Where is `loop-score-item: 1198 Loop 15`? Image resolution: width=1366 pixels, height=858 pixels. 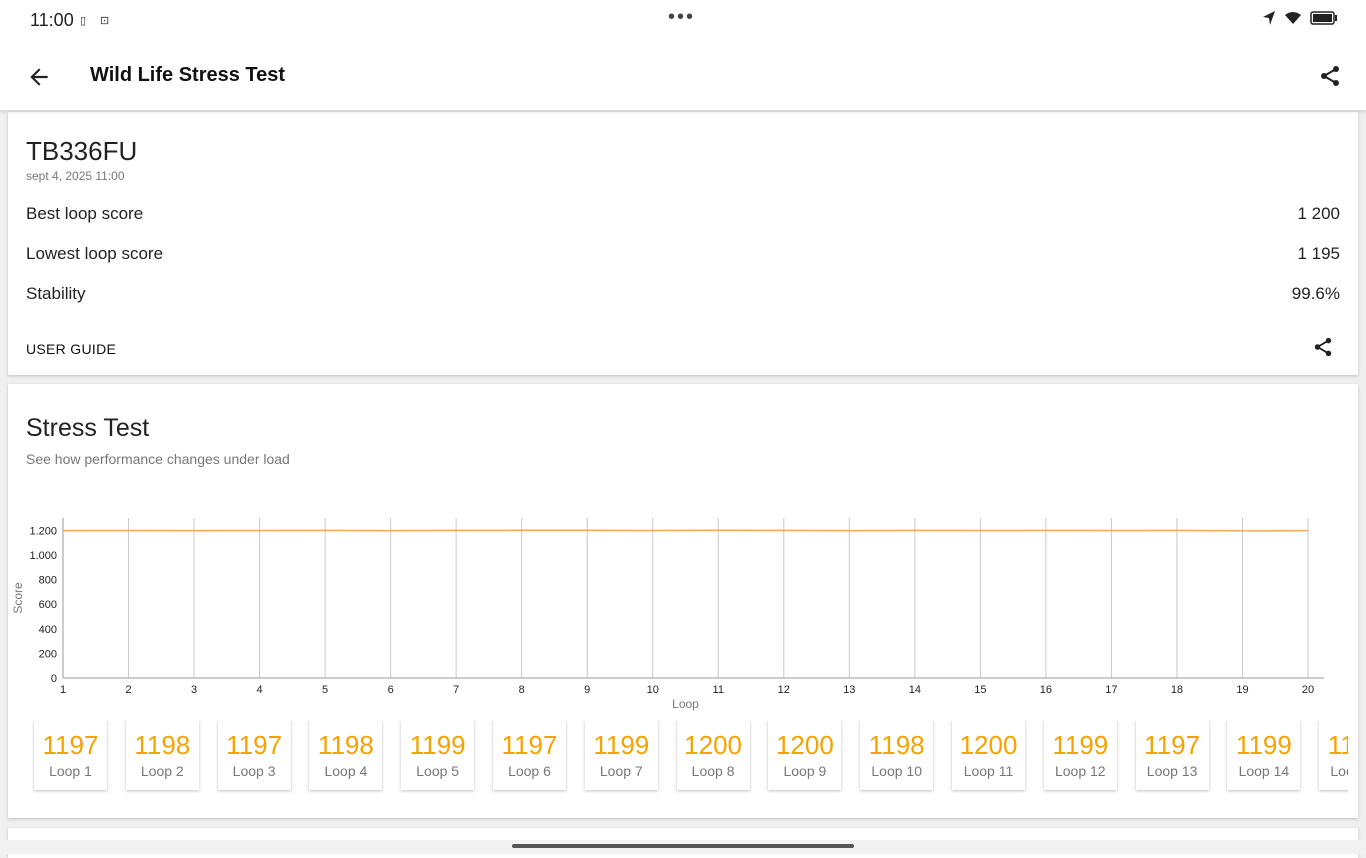 loop-score-item: 1198 Loop 15 is located at coordinates (1333, 755).